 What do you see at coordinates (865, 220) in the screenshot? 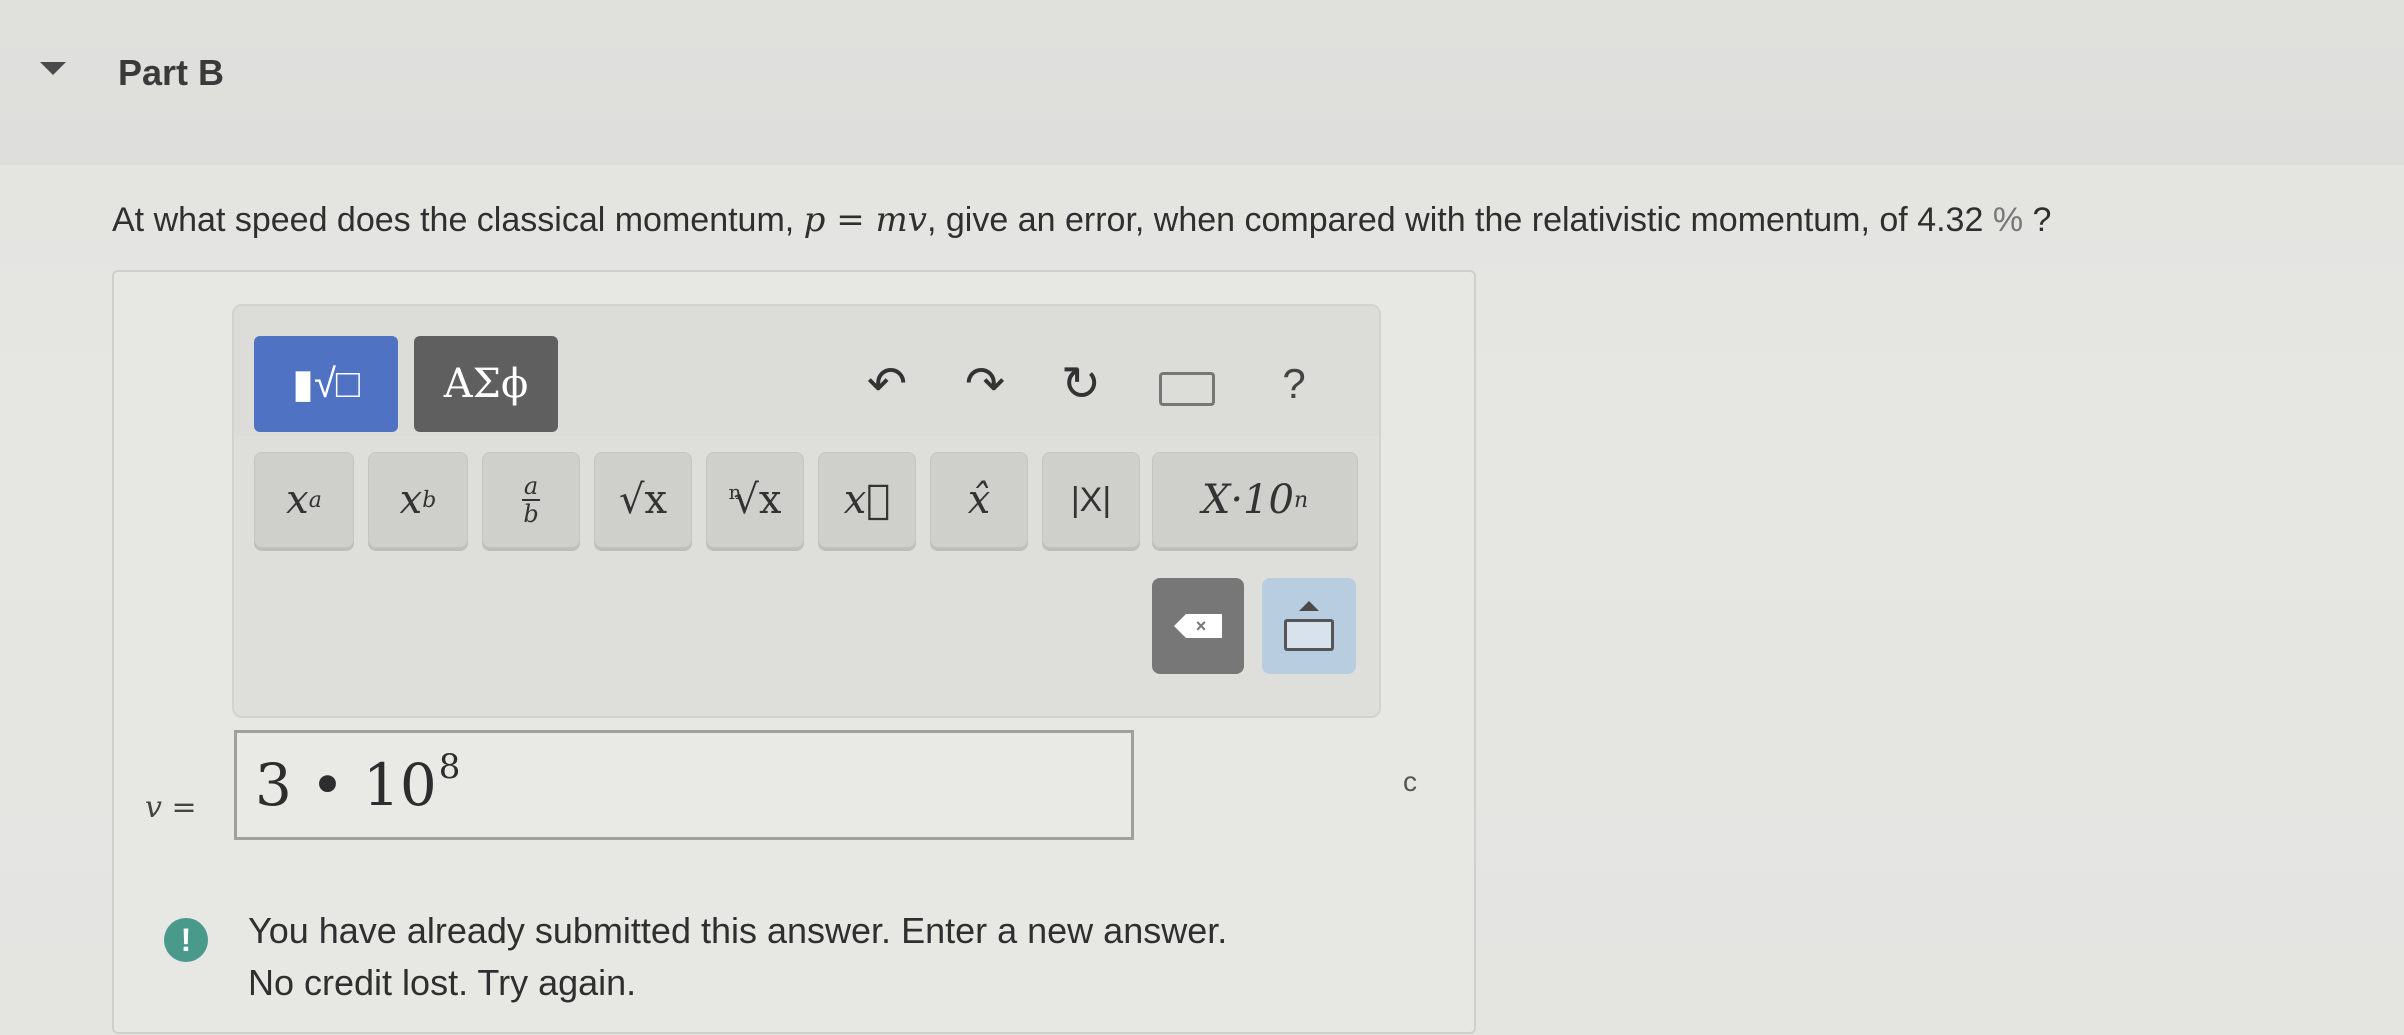
I see `momentum-formula: p = mv` at bounding box center [865, 220].